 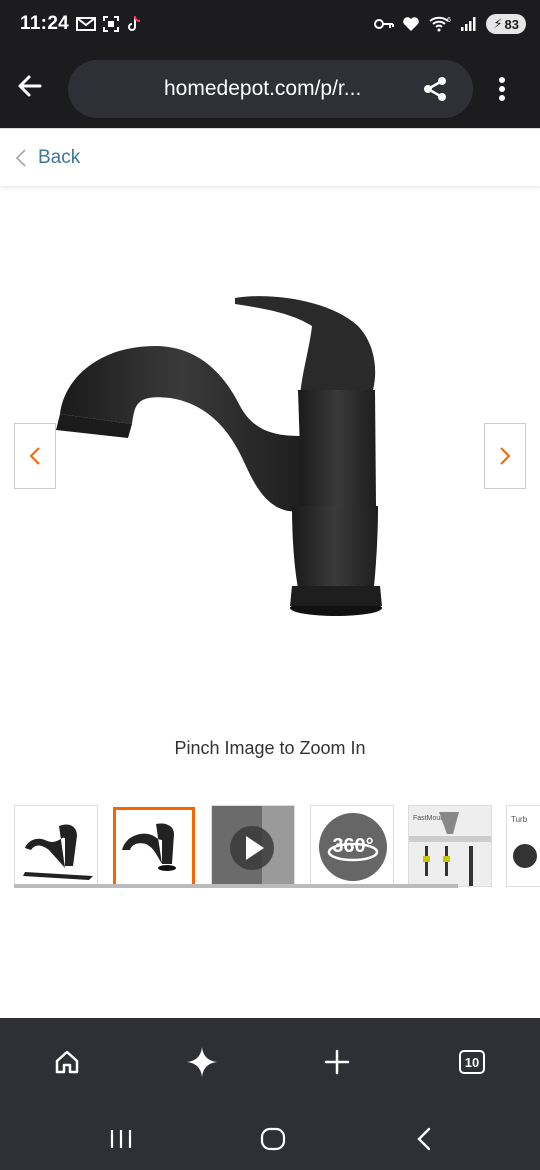 I want to click on gmail-icon, so click(x=86, y=24).